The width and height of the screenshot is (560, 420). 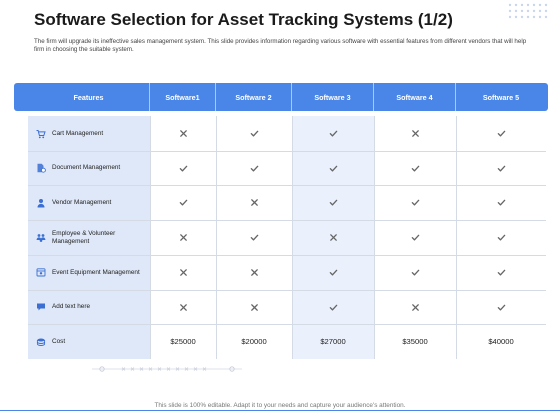 I want to click on cost-cell: $40000, so click(x=501, y=341).